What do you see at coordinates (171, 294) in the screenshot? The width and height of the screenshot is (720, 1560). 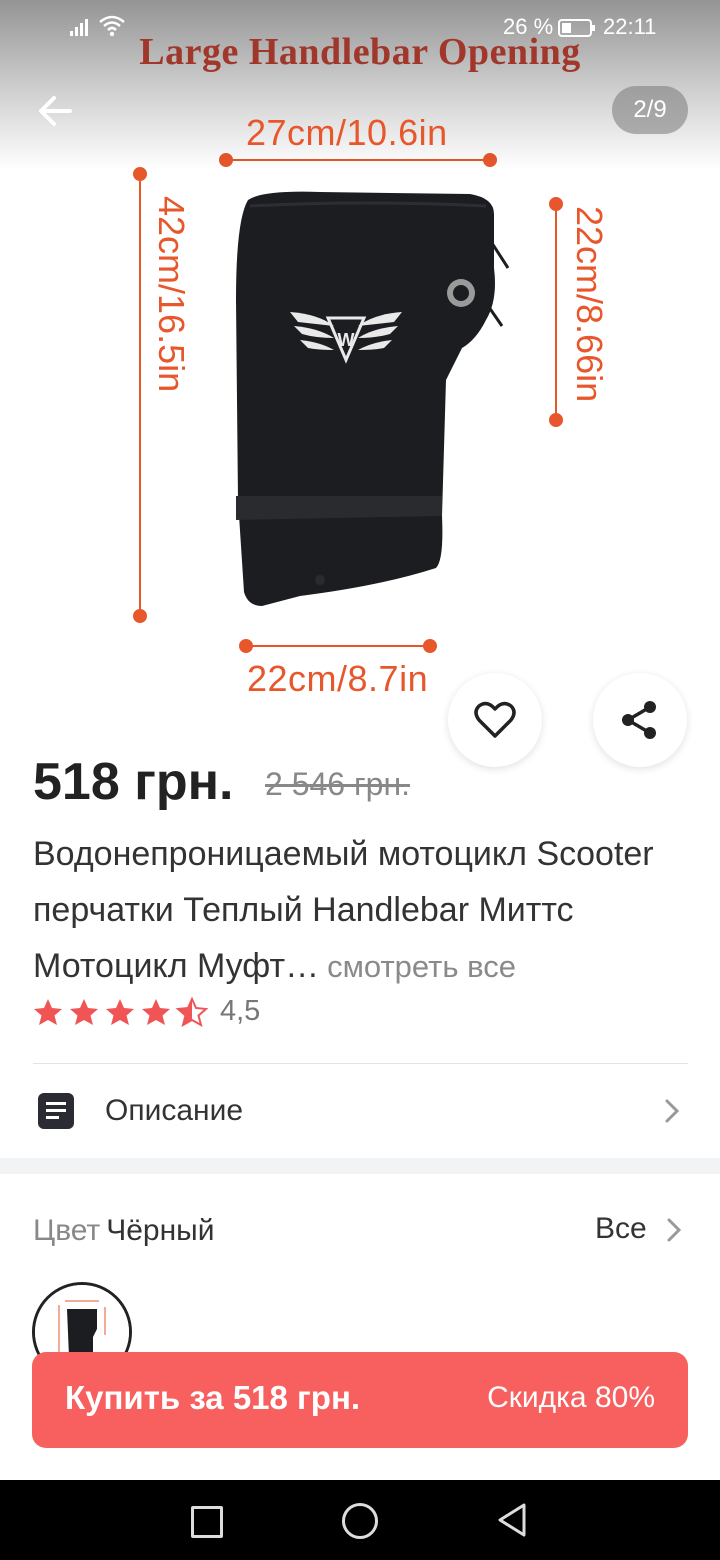 I see `dimension-left: 42cm/16.5in` at bounding box center [171, 294].